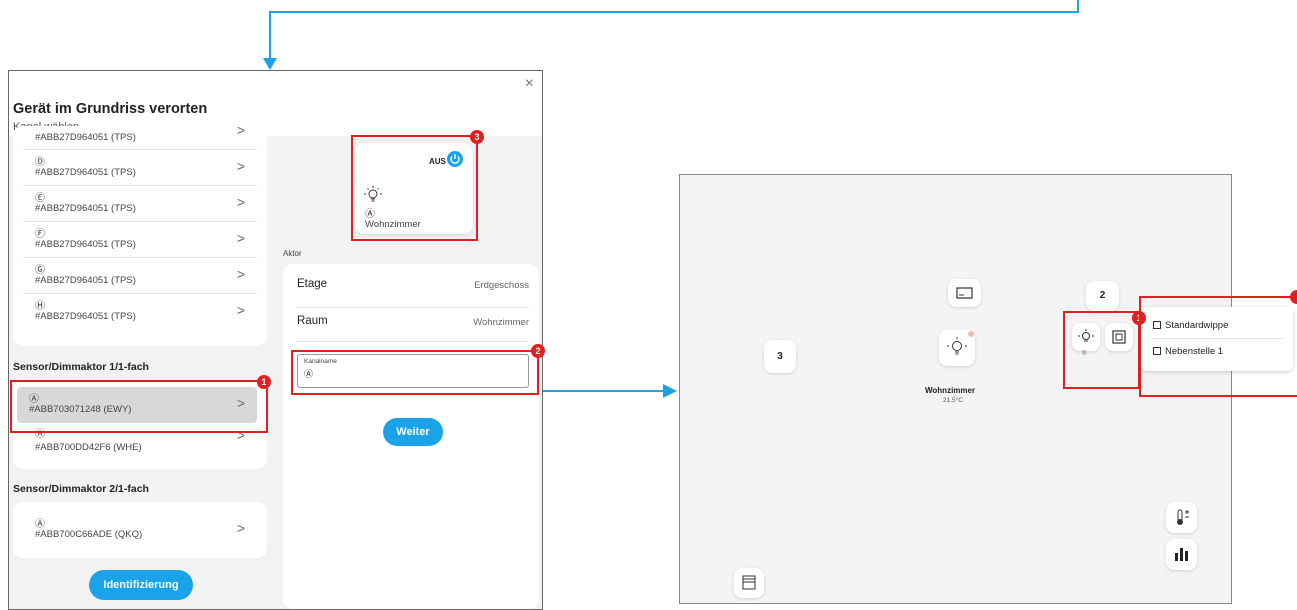 Image resolution: width=1297 pixels, height=610 pixels. I want to click on arrow-right-icon, so click(670, 391).